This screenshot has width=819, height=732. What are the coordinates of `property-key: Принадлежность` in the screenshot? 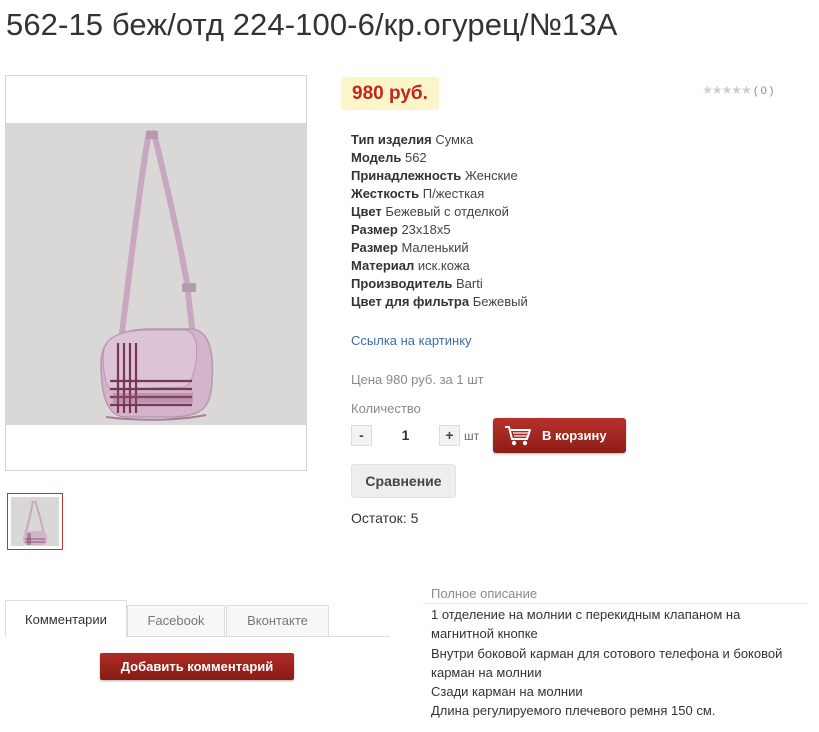 It's located at (406, 175).